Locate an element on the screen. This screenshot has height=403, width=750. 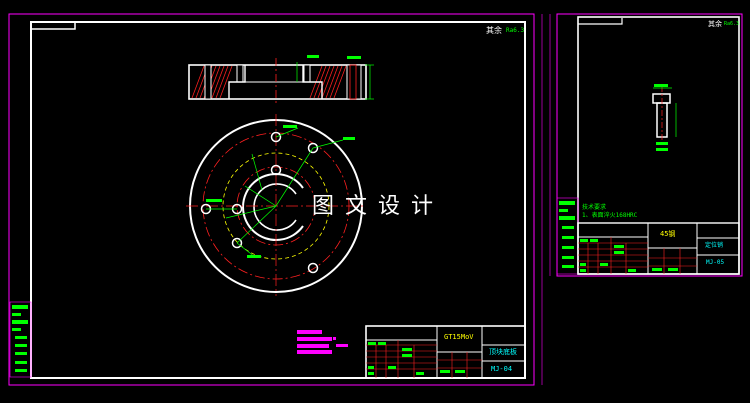
sheet2-material: 45钢 is located at coordinates (668, 234).